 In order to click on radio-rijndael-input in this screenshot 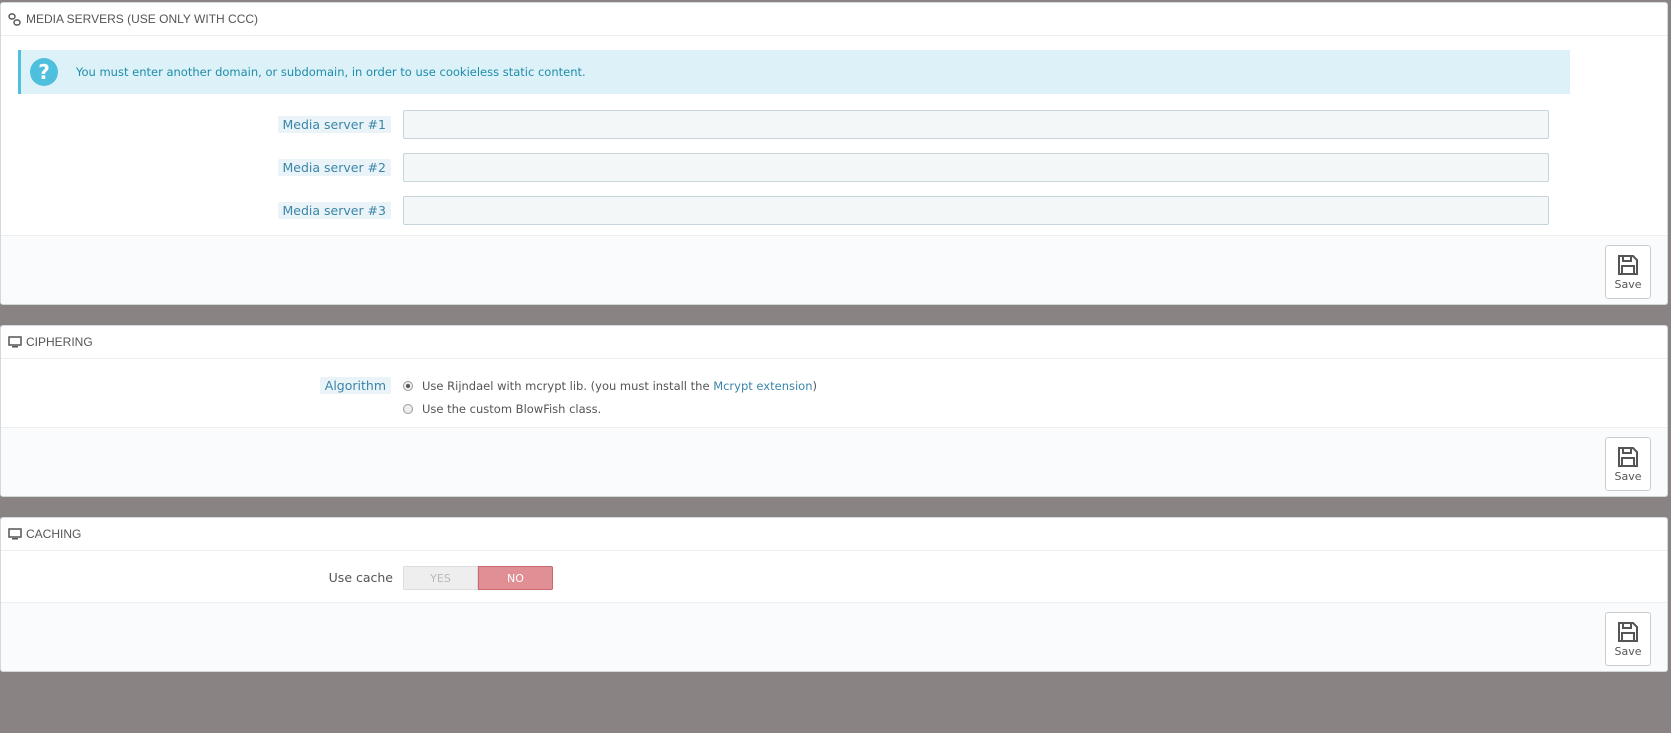, I will do `click(408, 386)`.